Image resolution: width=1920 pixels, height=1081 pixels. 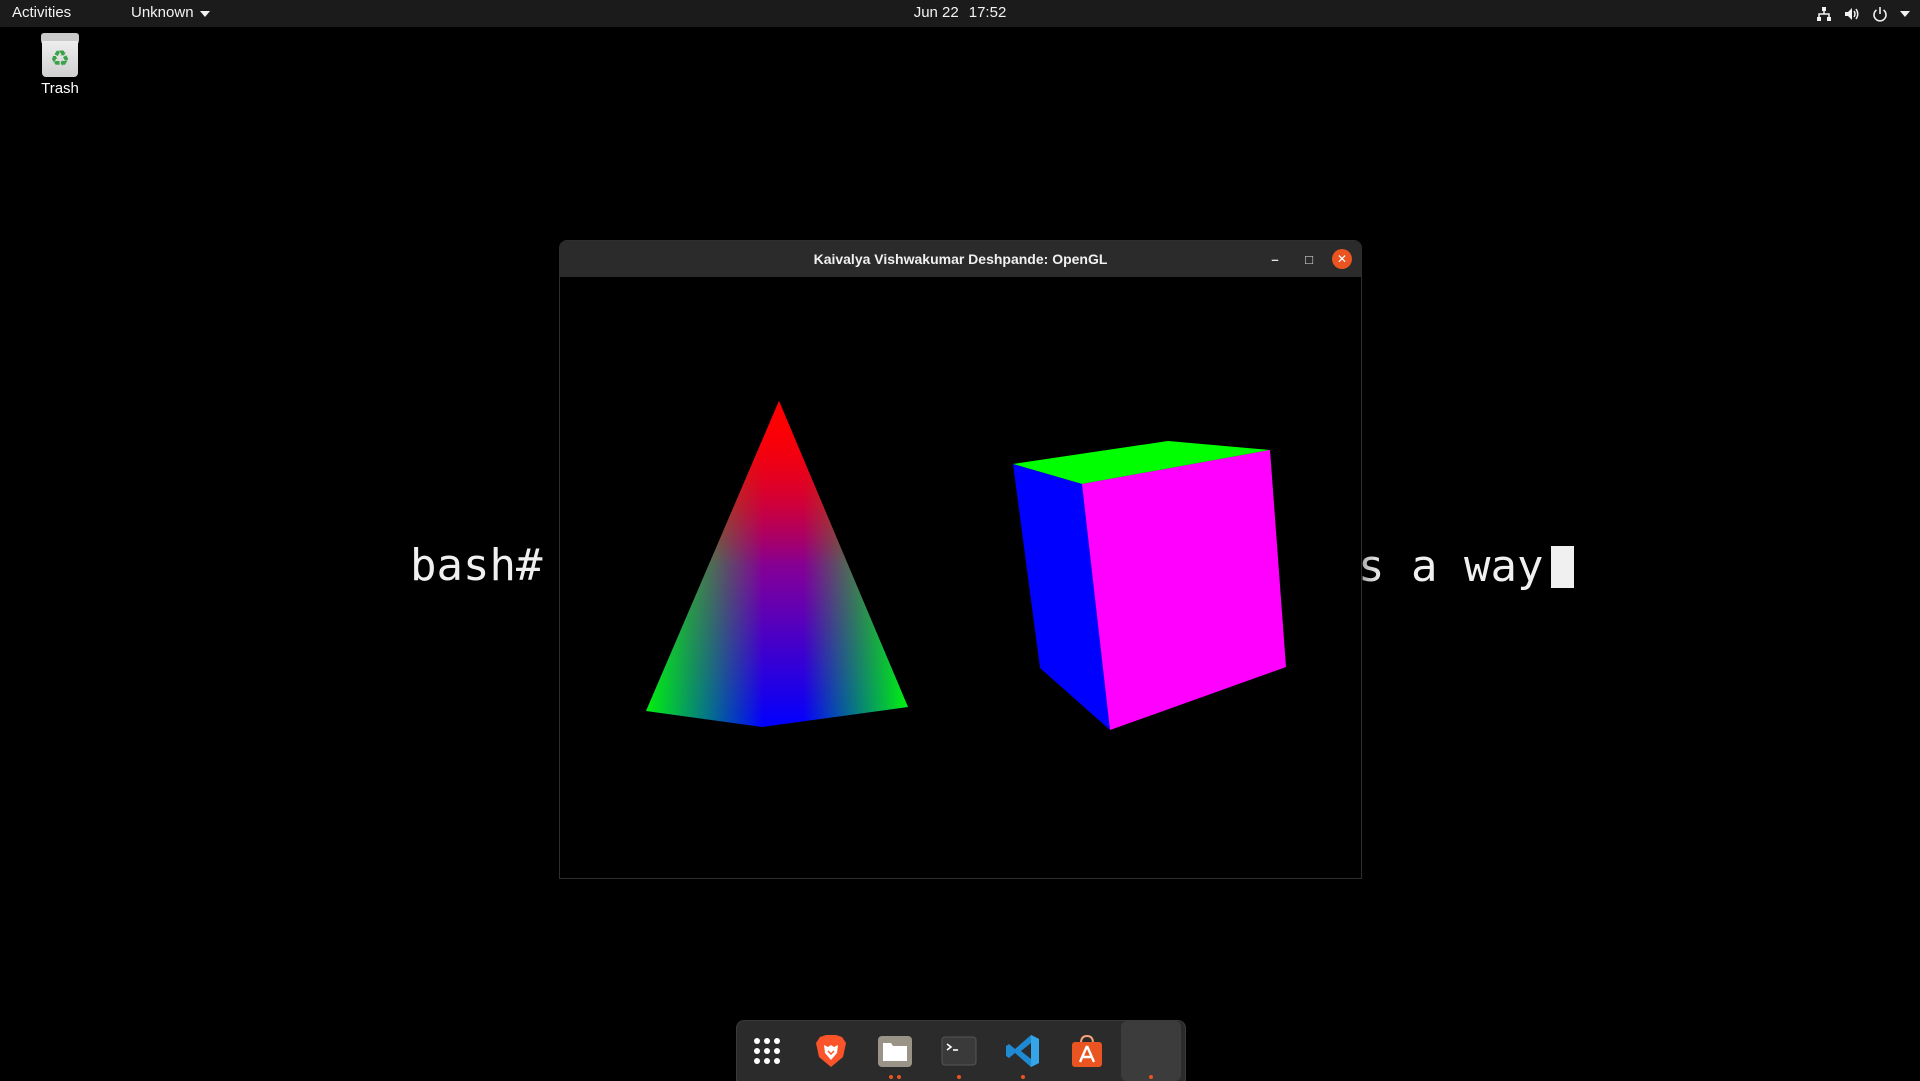 I want to click on vscode-icon, so click(x=1022, y=1051).